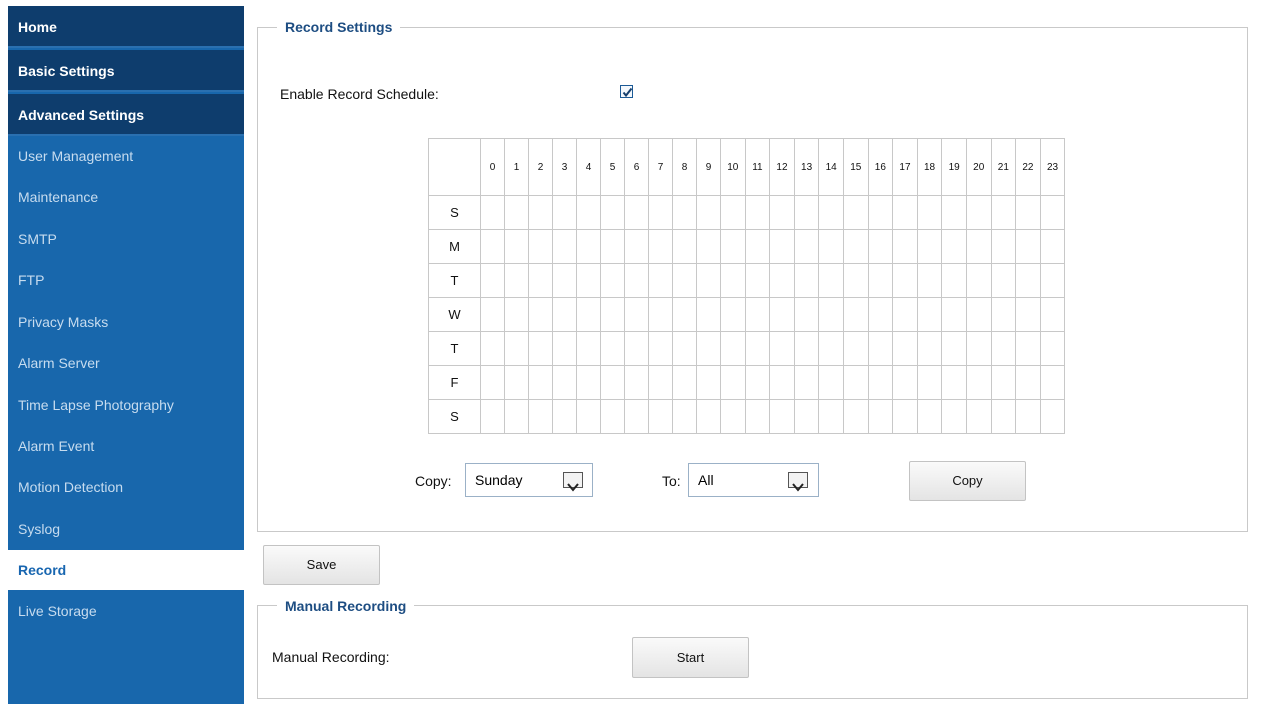  What do you see at coordinates (126, 239) in the screenshot?
I see `nav-smtp: SMTP` at bounding box center [126, 239].